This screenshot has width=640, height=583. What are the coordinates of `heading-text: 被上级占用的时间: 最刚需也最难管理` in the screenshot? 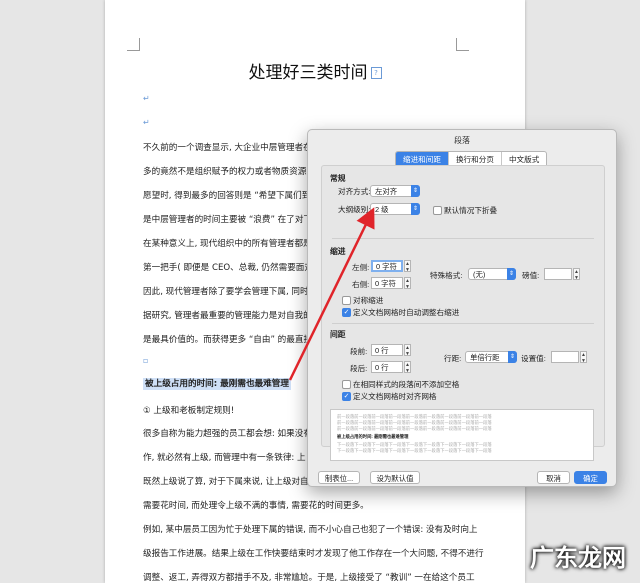 It's located at (217, 384).